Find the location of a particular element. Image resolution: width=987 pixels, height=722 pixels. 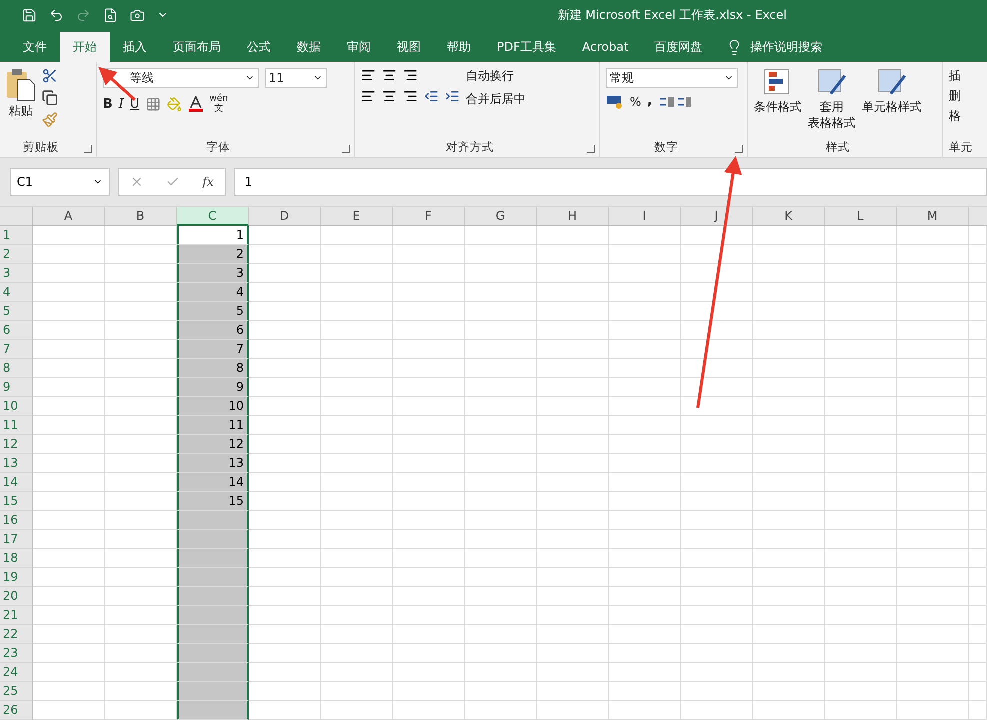

ribbon-tab: PDF工具集 is located at coordinates (527, 47).